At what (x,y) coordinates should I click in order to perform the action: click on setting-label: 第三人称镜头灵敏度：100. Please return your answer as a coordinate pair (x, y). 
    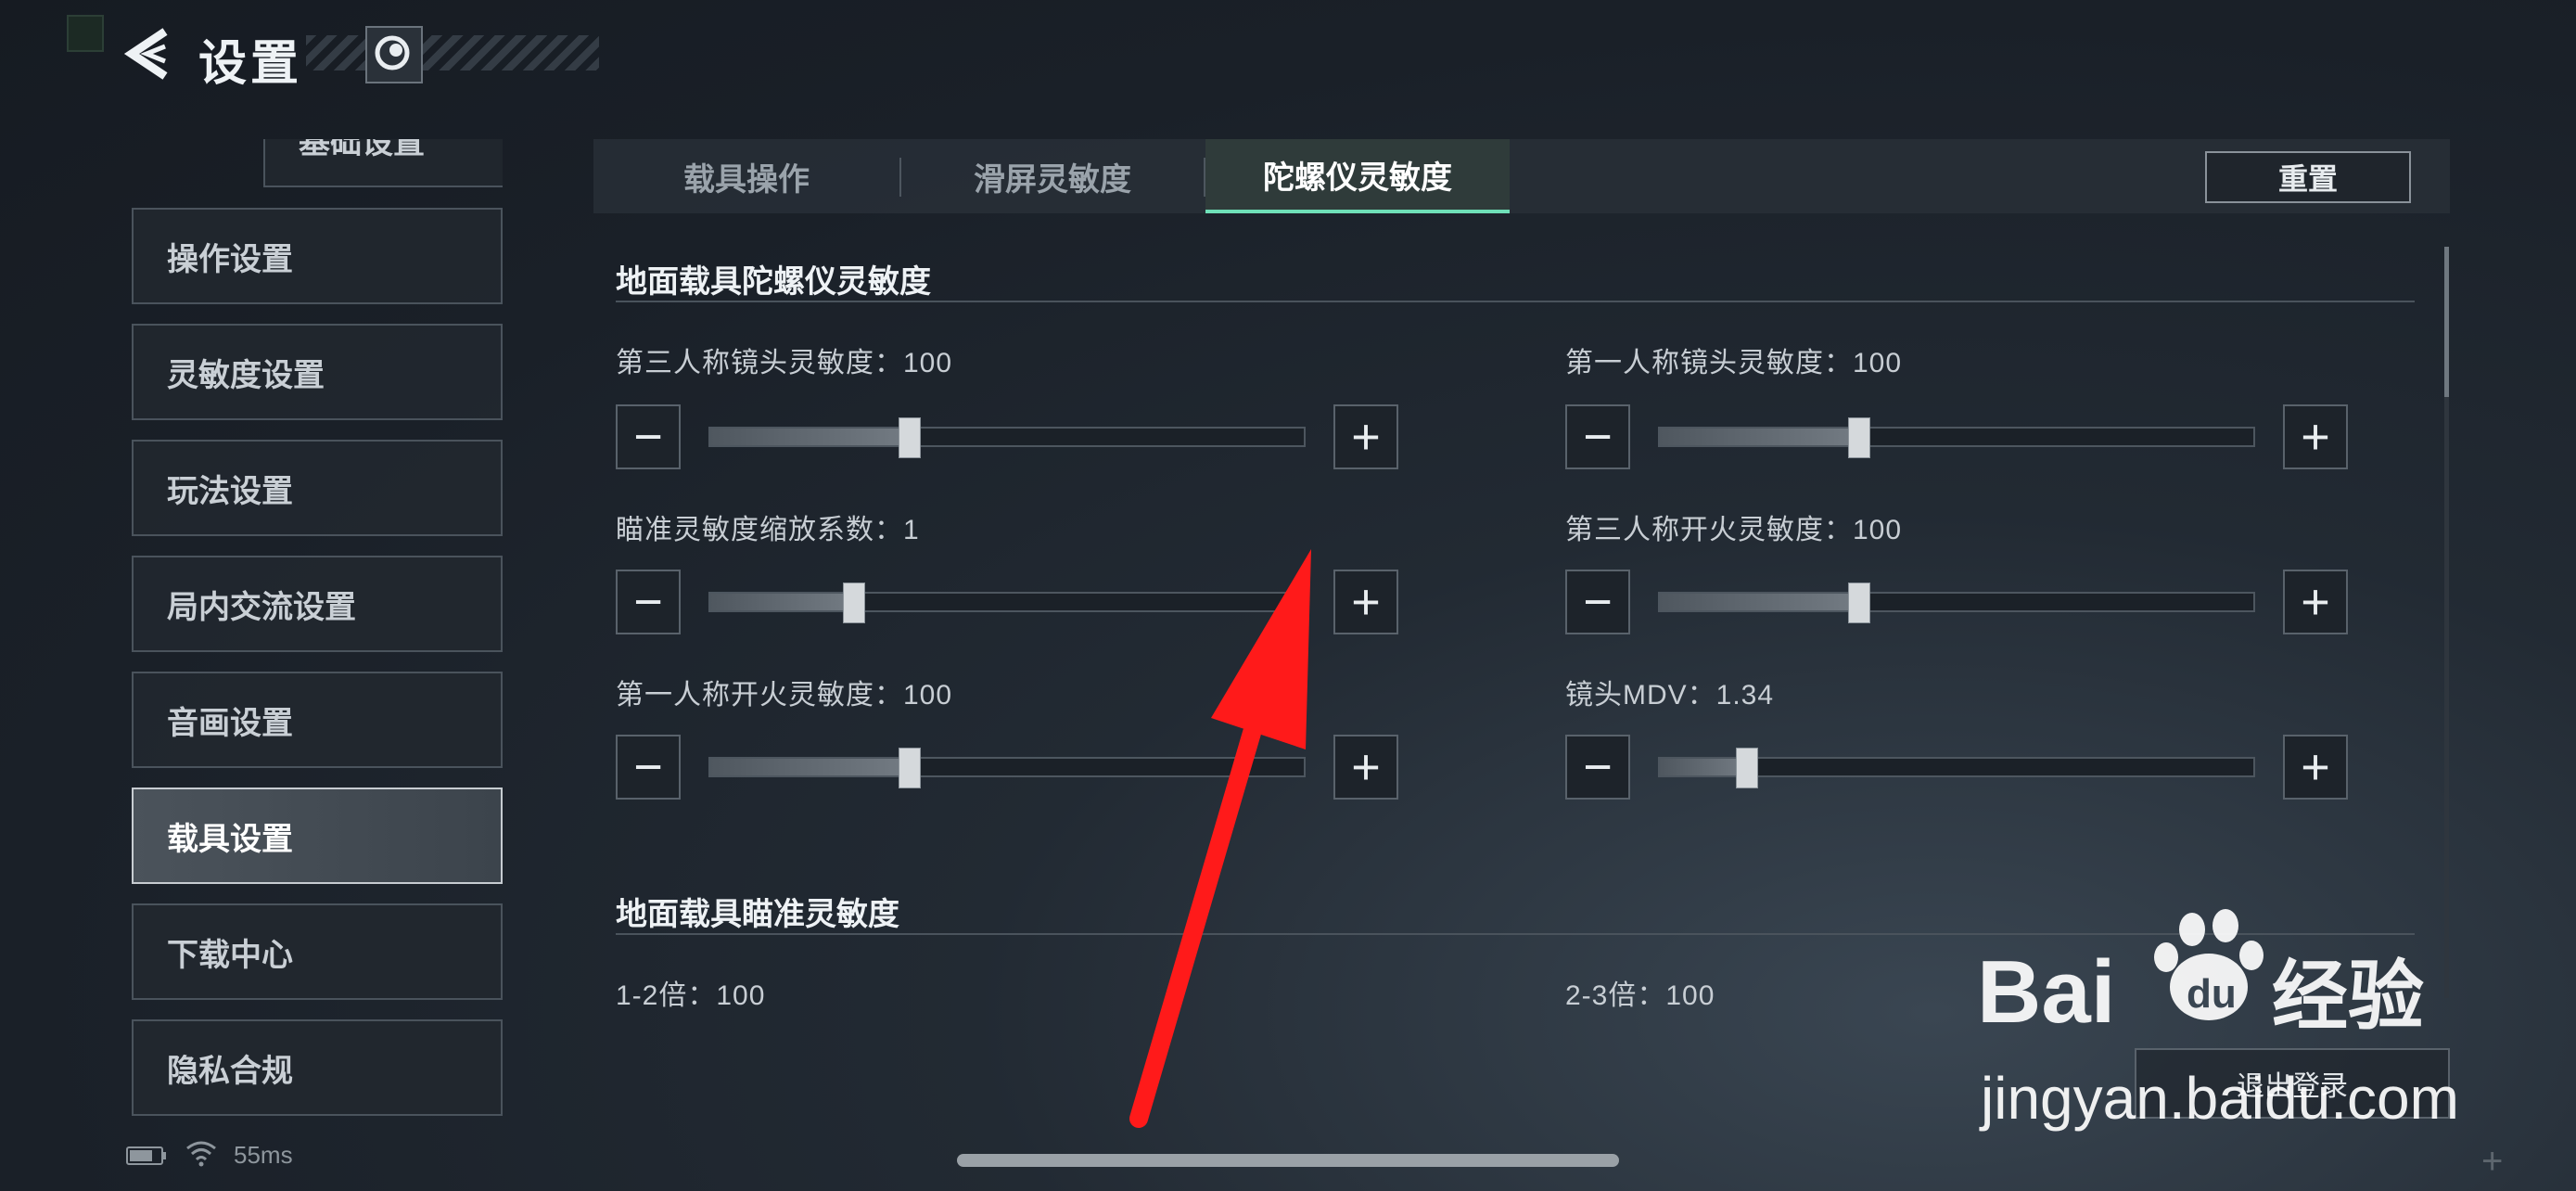
    Looking at the image, I should click on (784, 363).